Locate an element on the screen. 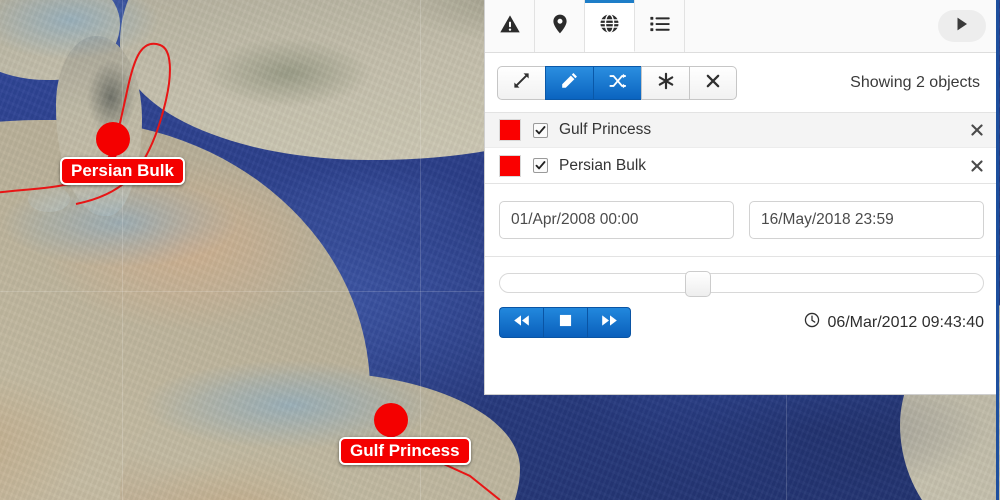 The height and width of the screenshot is (500, 1000). globe-icon is located at coordinates (609, 26).